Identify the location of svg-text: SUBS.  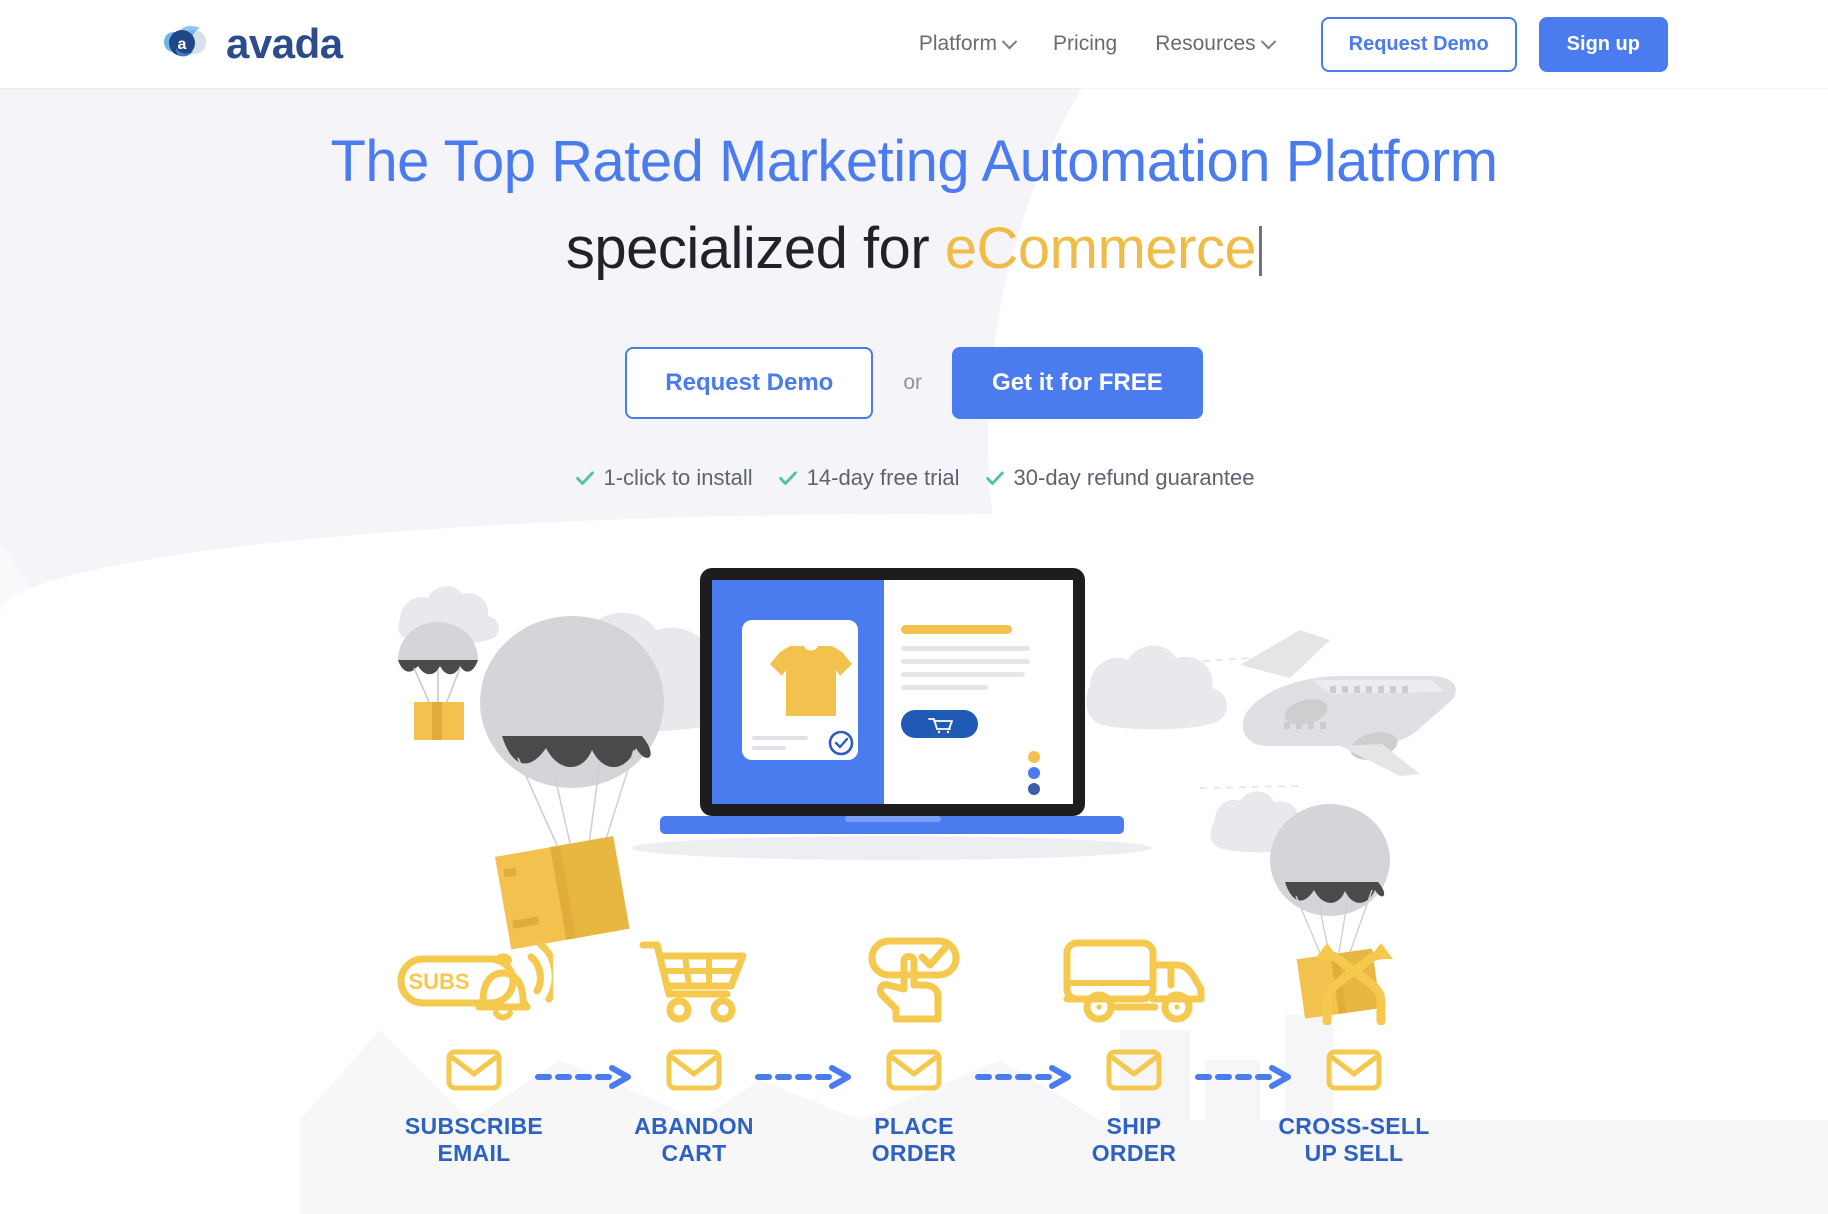
(438, 981).